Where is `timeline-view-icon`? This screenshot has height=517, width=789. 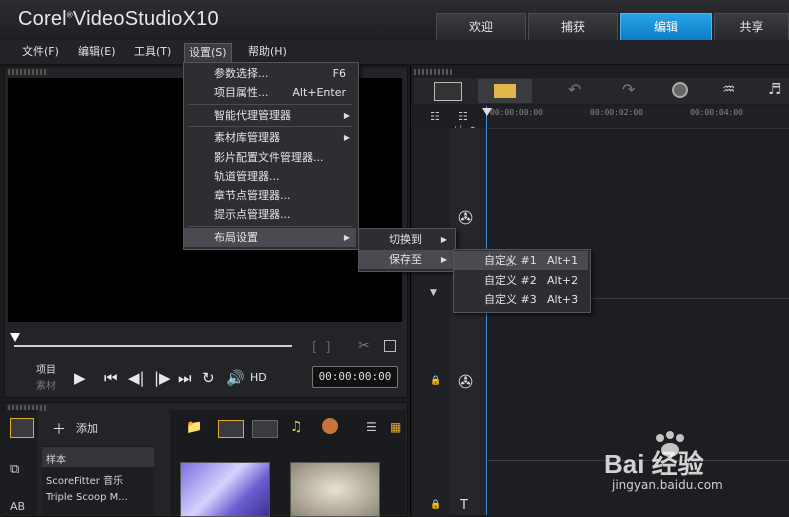
timeline-view-icon is located at coordinates (505, 91).